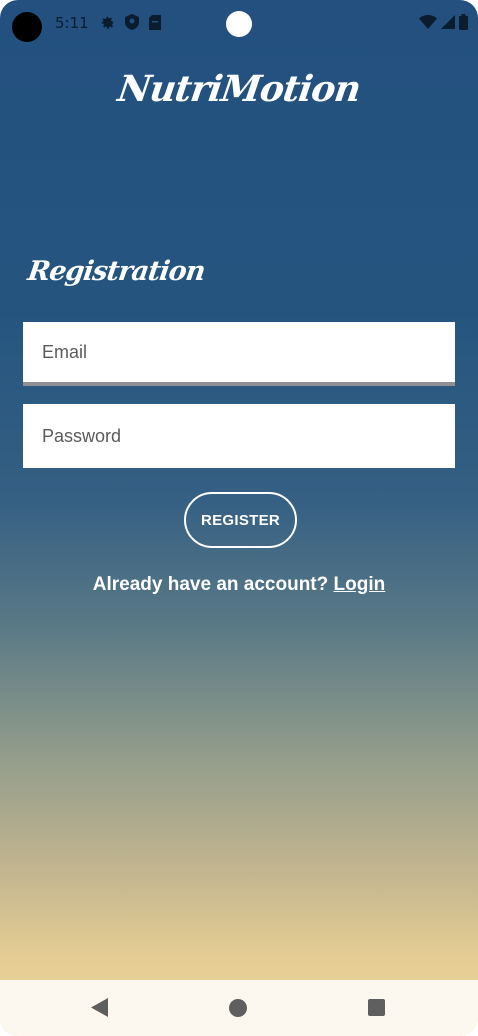 This screenshot has height=1036, width=478. I want to click on app-title: NutriMotion, so click(239, 89).